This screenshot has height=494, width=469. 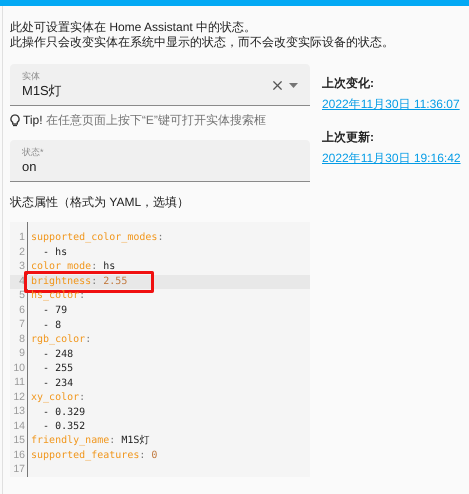 I want to click on code-line: - hs, so click(x=55, y=253).